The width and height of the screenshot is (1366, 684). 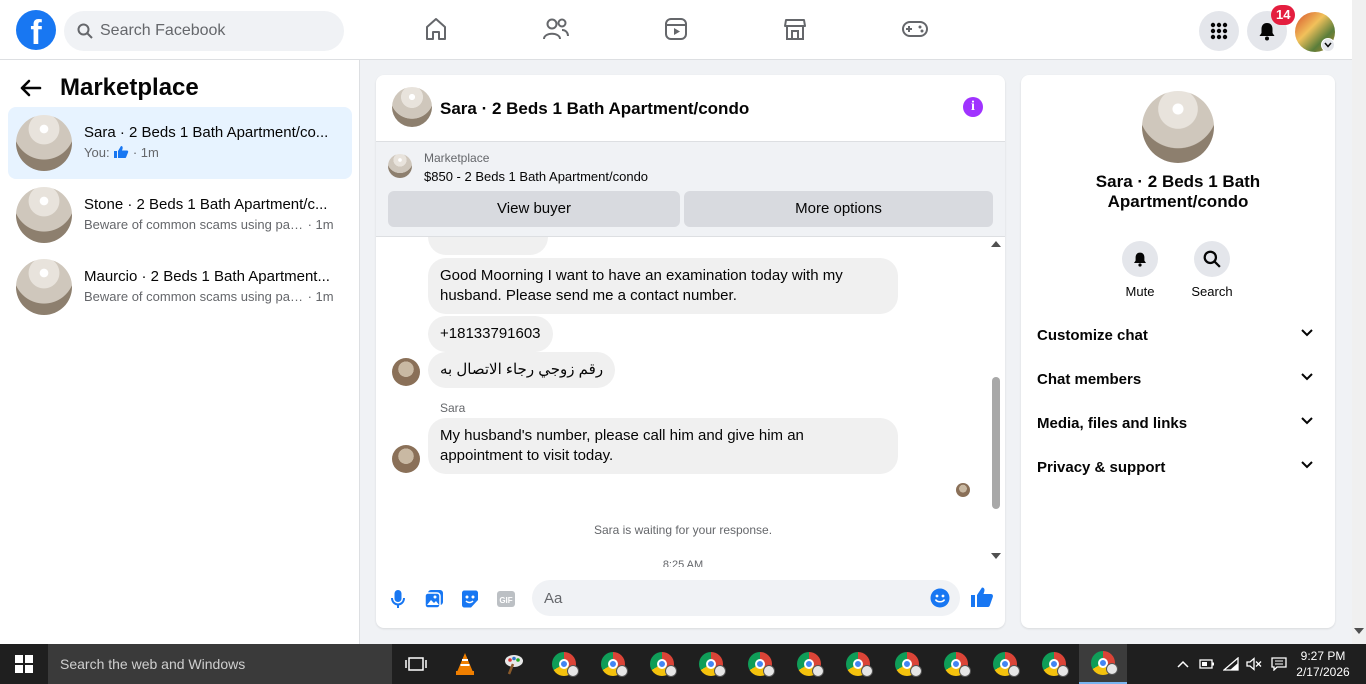 I want to click on video-icon, so click(x=676, y=29).